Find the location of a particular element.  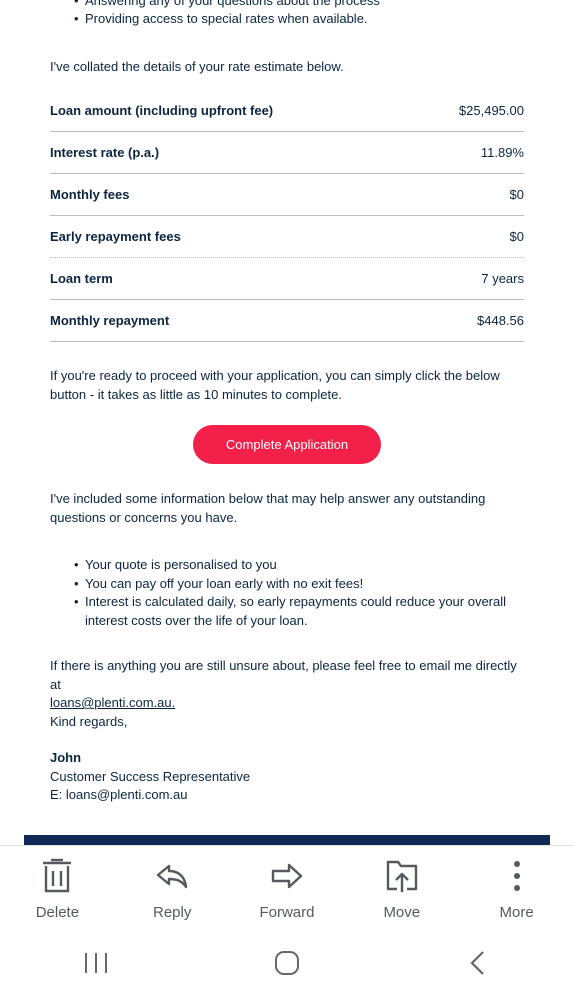

back-chevron-icon is located at coordinates (478, 965).